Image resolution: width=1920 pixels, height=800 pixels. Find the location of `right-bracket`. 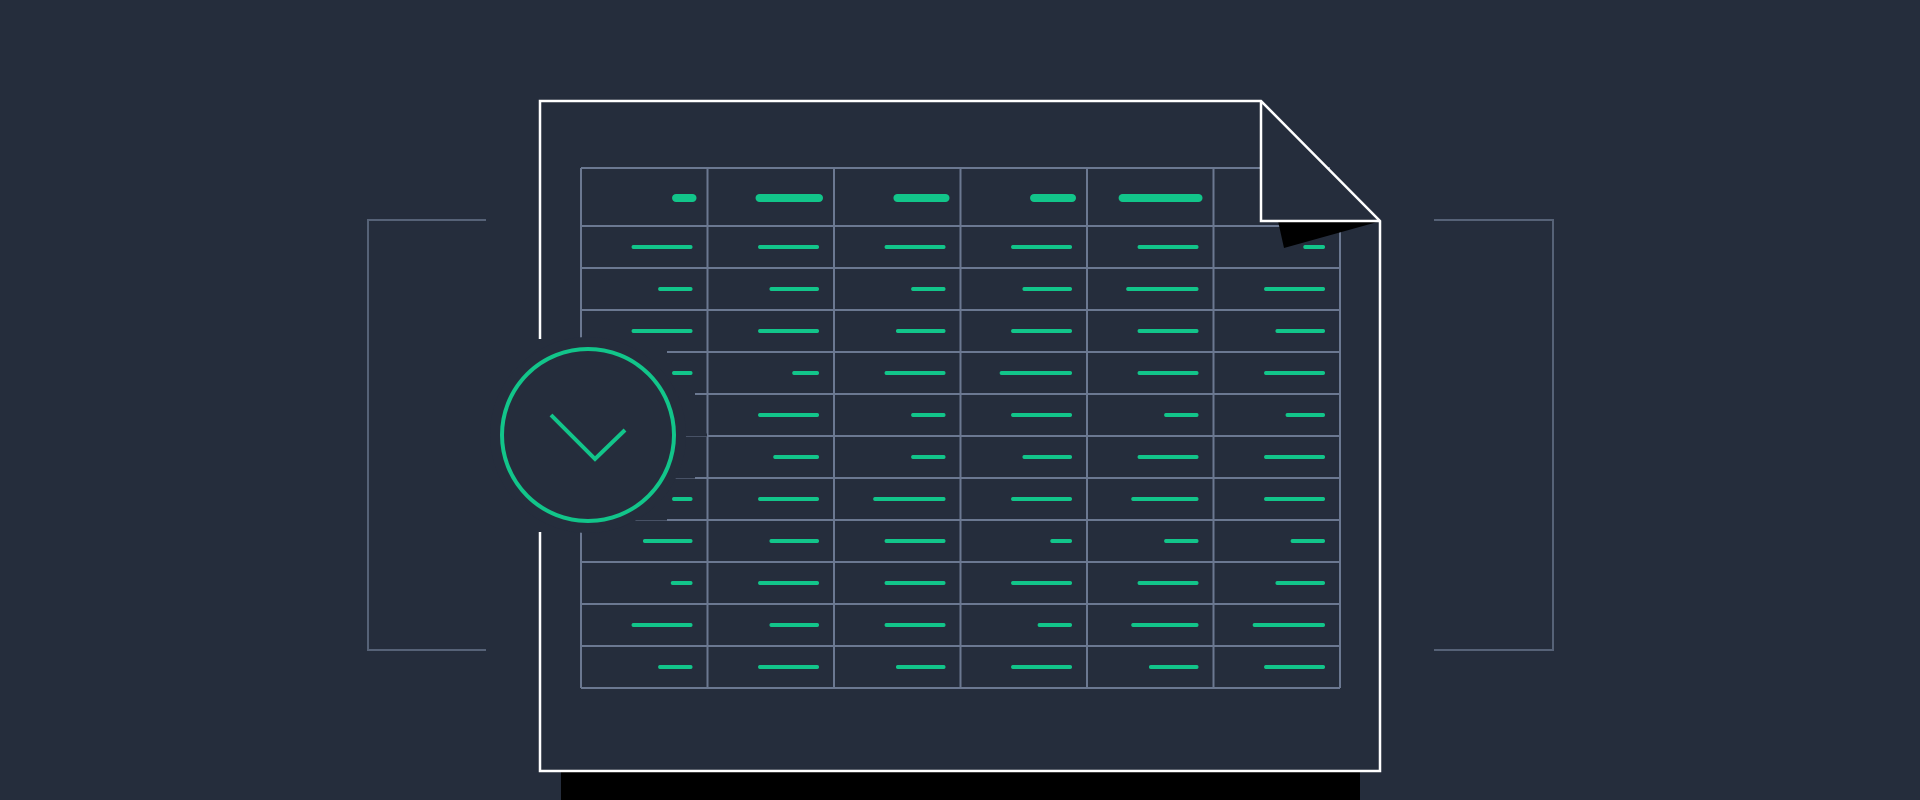

right-bracket is located at coordinates (1494, 435).